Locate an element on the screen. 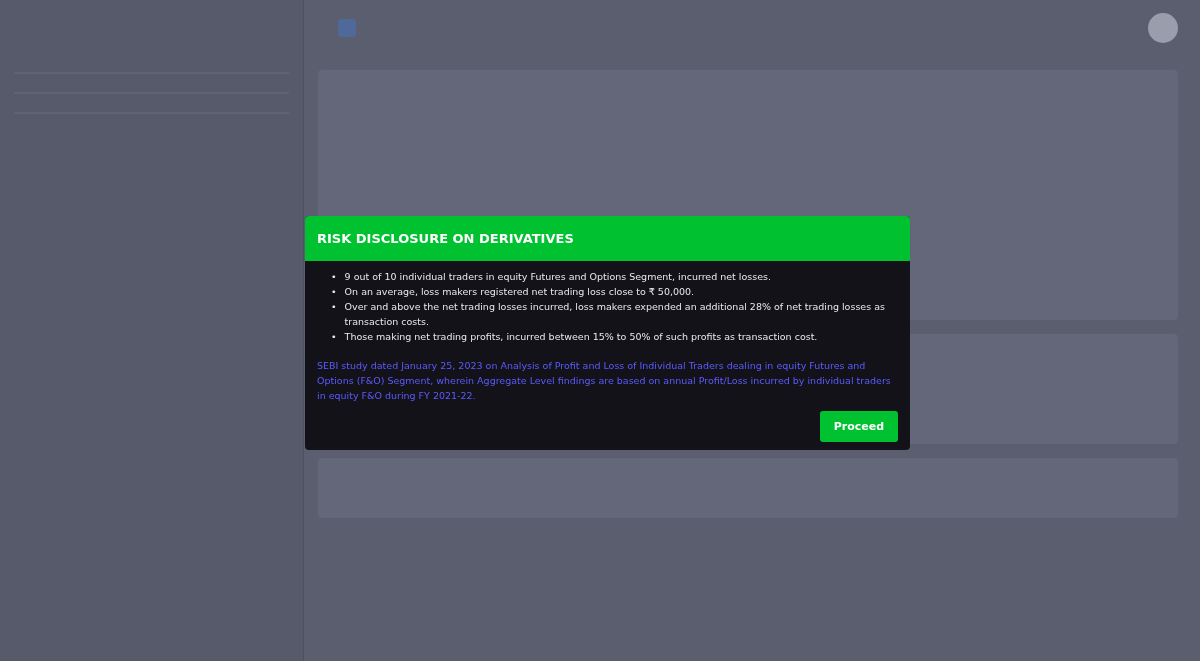 The height and width of the screenshot is (661, 1200). disclosure-point: On an average, loss makers registered net trading loss close to ₹ 50,000. is located at coordinates (519, 292).